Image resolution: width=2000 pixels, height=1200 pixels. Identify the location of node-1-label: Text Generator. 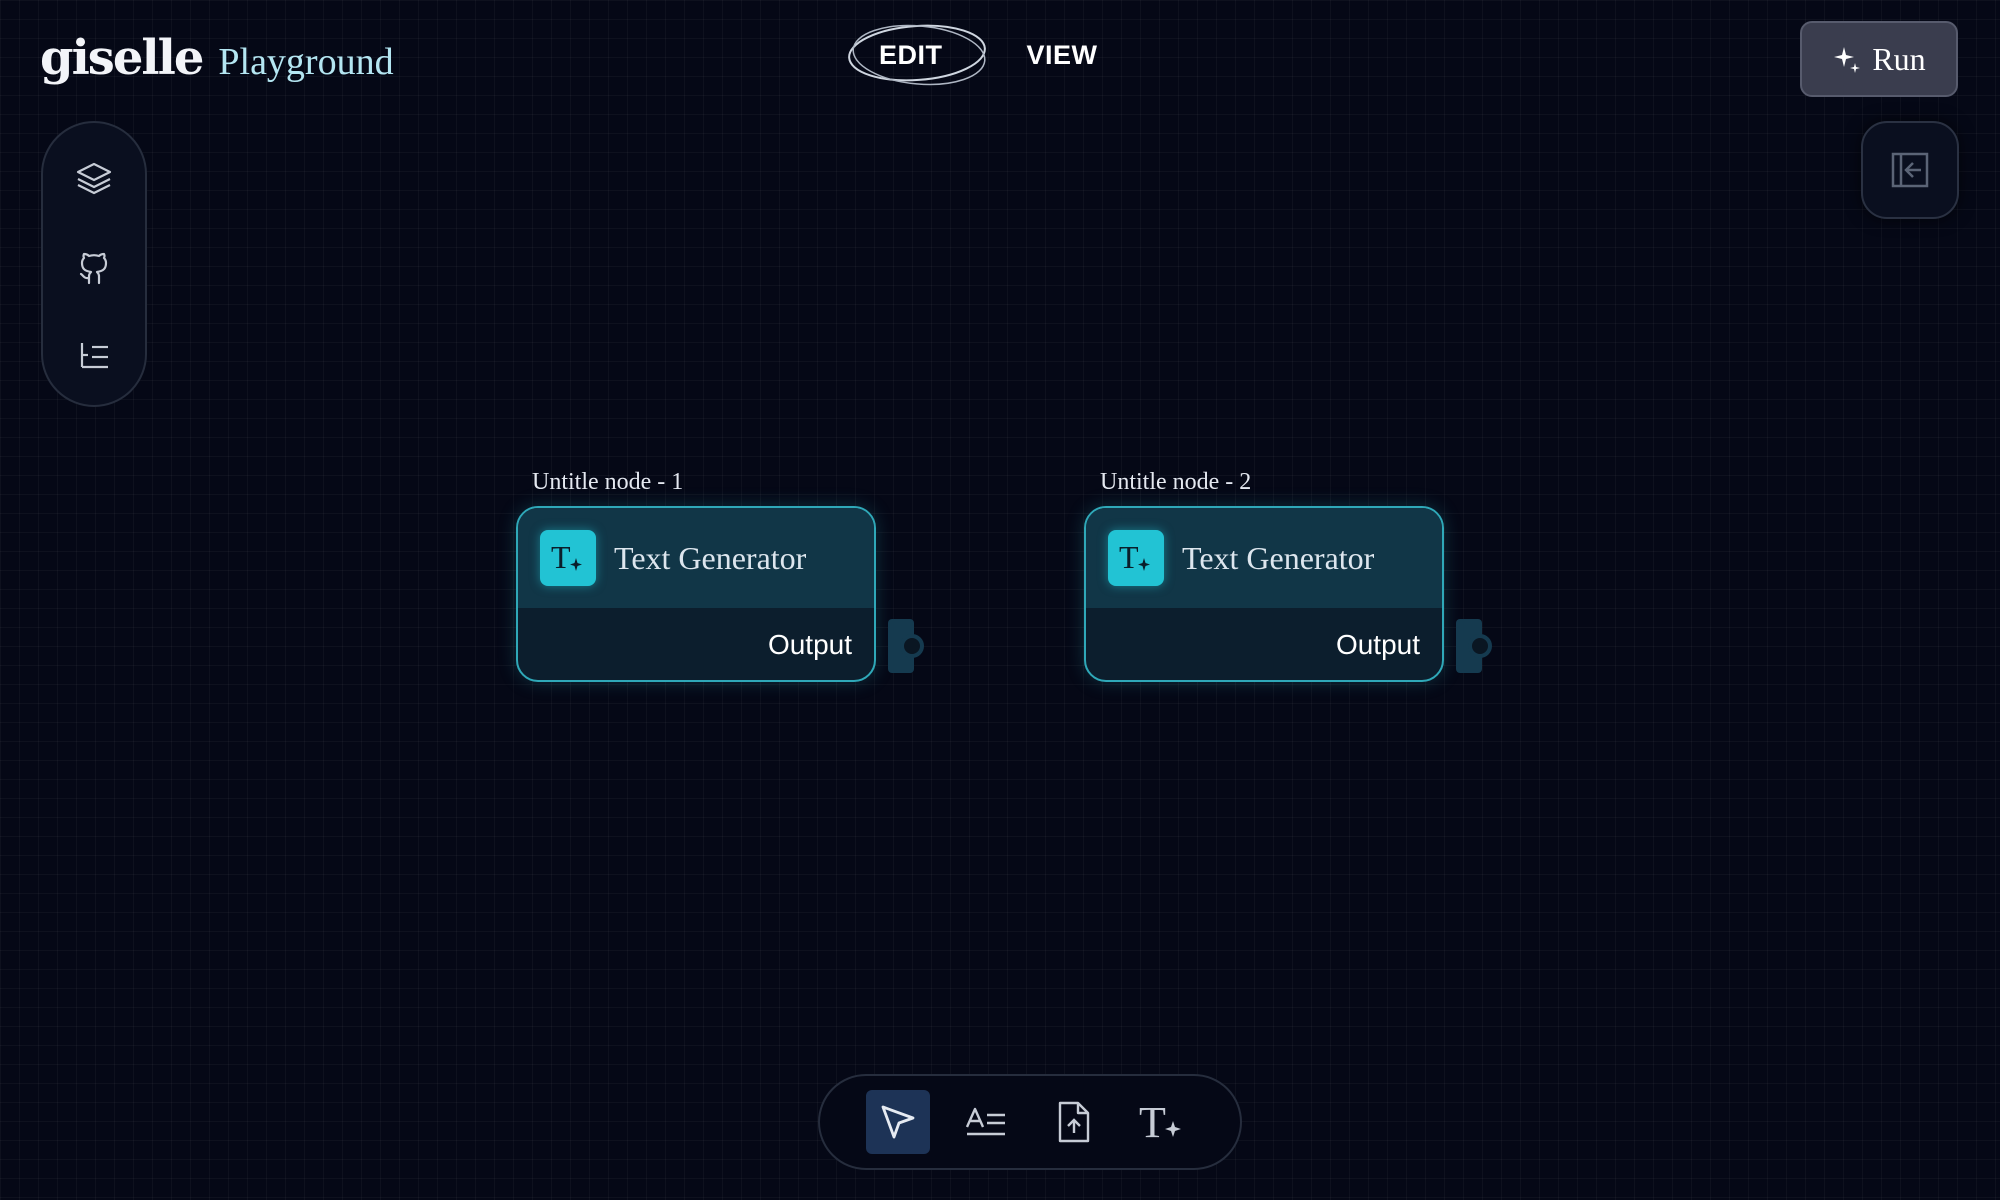
(710, 557).